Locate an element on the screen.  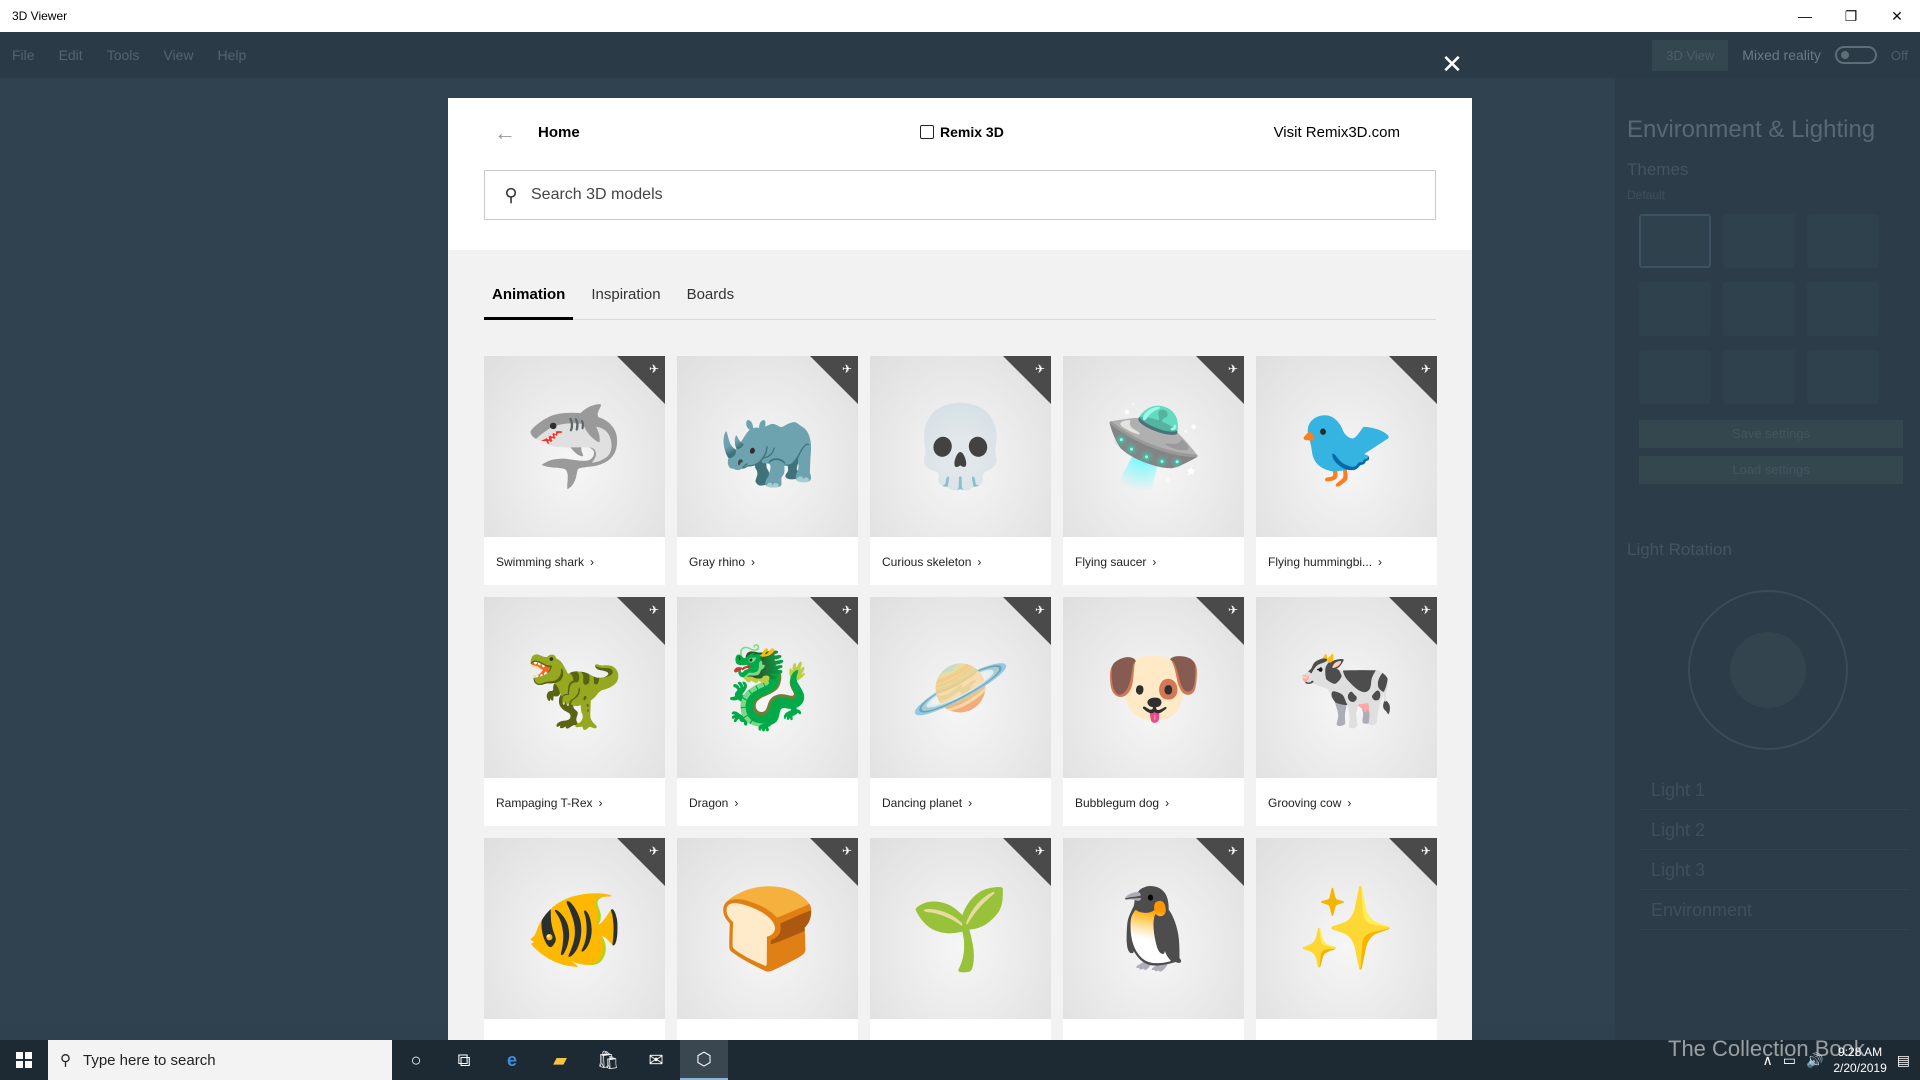
mail-icon: ✉ is located at coordinates (656, 1060).